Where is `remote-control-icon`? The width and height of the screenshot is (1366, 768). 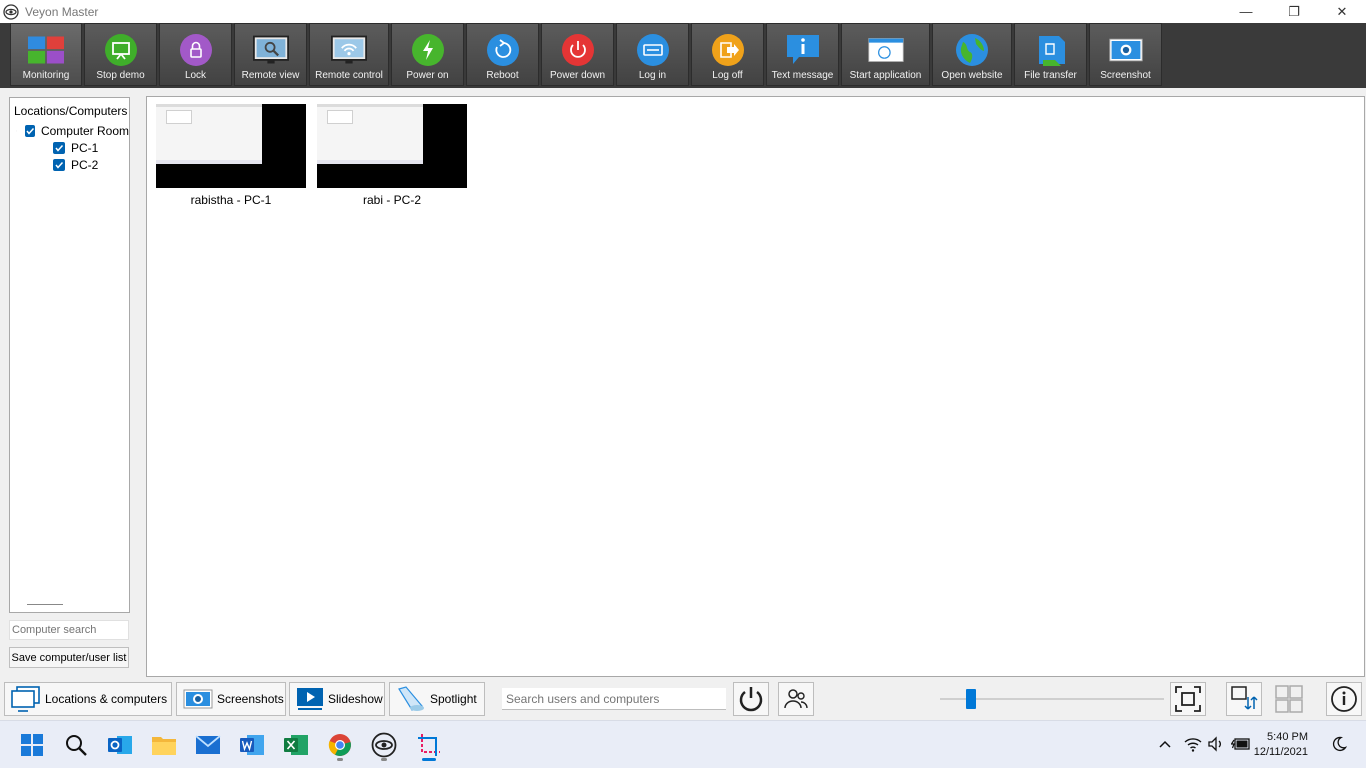 remote-control-icon is located at coordinates (349, 49).